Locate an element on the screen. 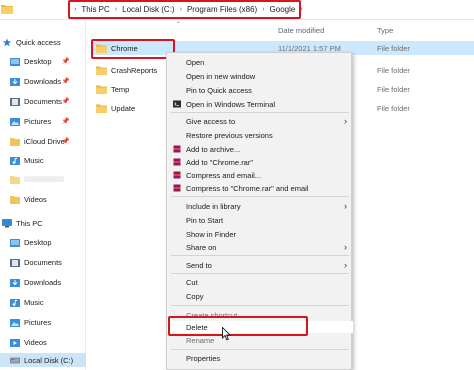 Image resolution: width=474 pixels, height=370 pixels. sidebar-item-label: Local Disk (C:) is located at coordinates (49, 360).